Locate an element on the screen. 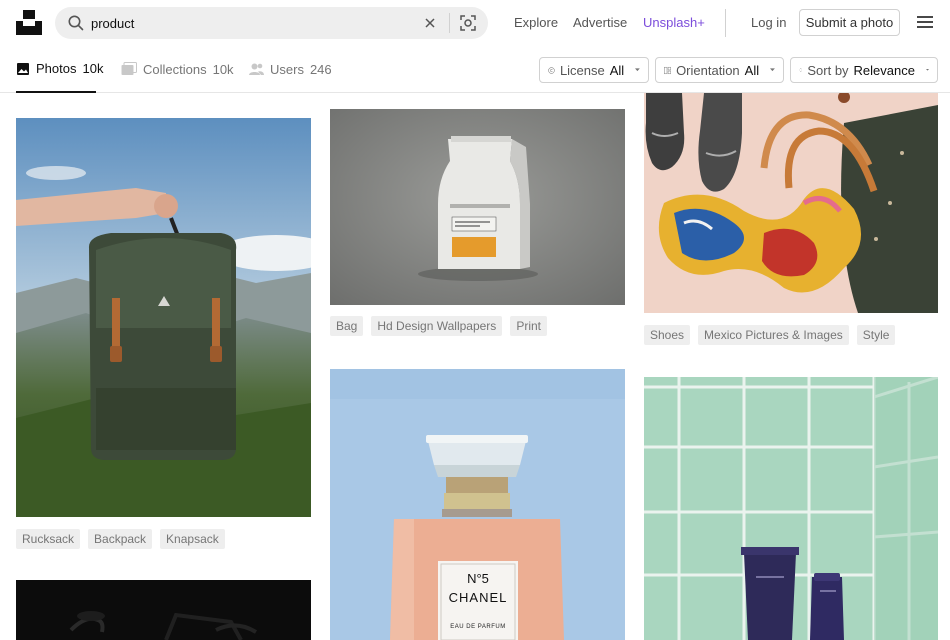 The height and width of the screenshot is (640, 950). license-filter-dropdown: License All is located at coordinates (594, 70).